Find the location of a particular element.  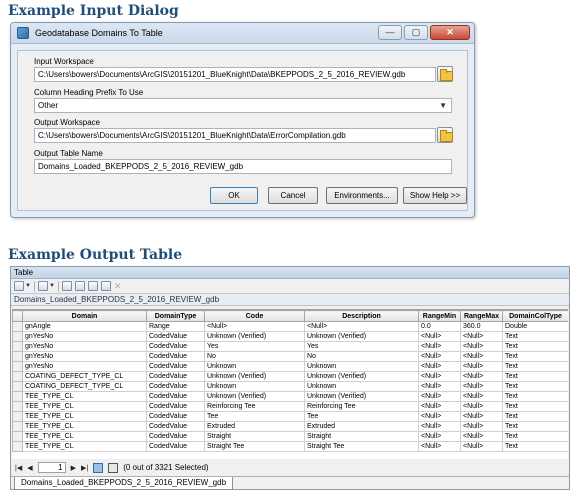

next-record-icon: ▶ is located at coordinates (73, 468).